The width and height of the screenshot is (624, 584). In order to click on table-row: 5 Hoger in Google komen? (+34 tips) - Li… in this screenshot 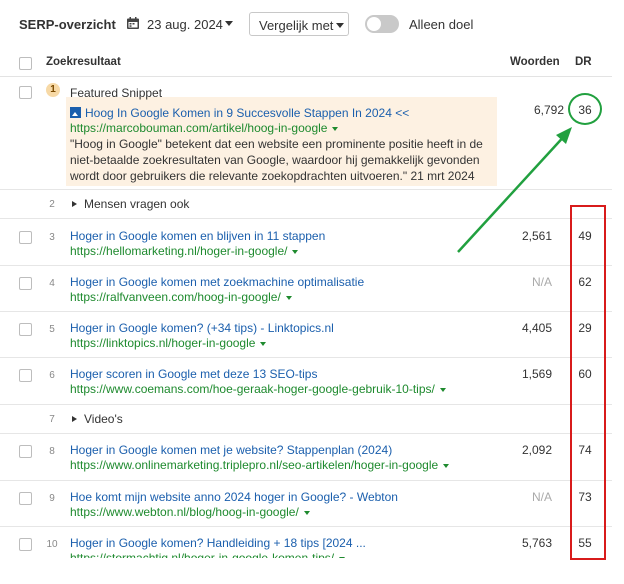, I will do `click(306, 335)`.